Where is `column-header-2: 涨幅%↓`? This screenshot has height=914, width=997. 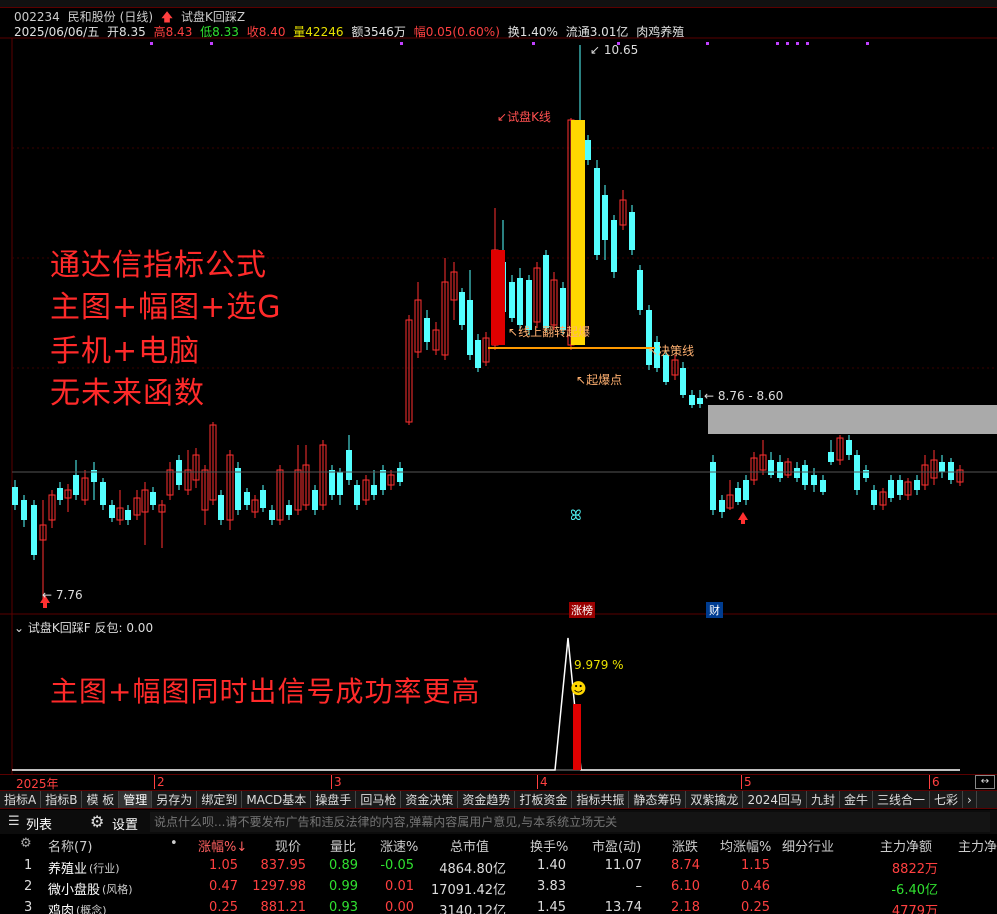
column-header-2: 涨幅%↓ is located at coordinates (222, 845).